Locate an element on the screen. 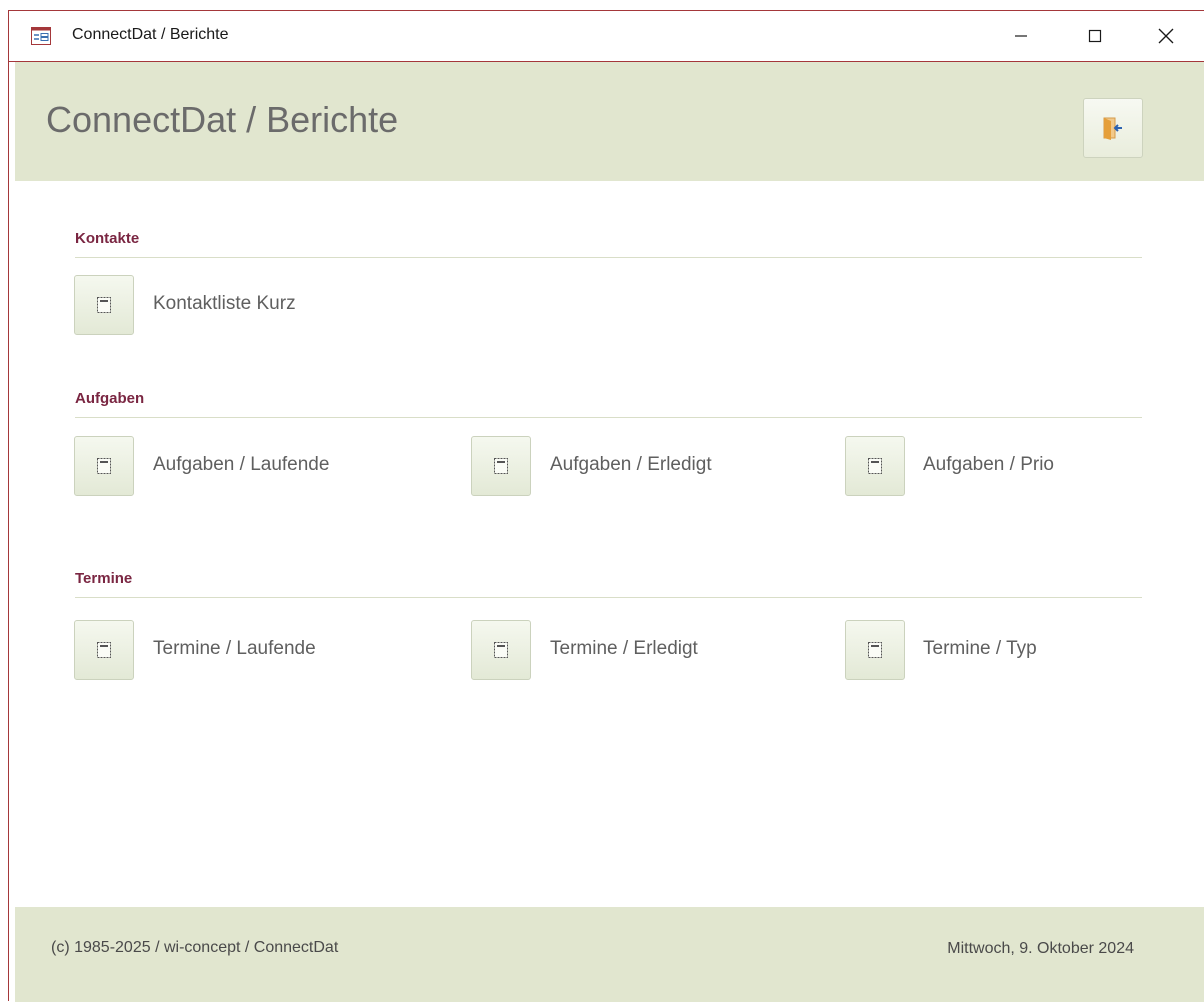 This screenshot has height=1002, width=1204. minimize-icon is located at coordinates (1021, 36).